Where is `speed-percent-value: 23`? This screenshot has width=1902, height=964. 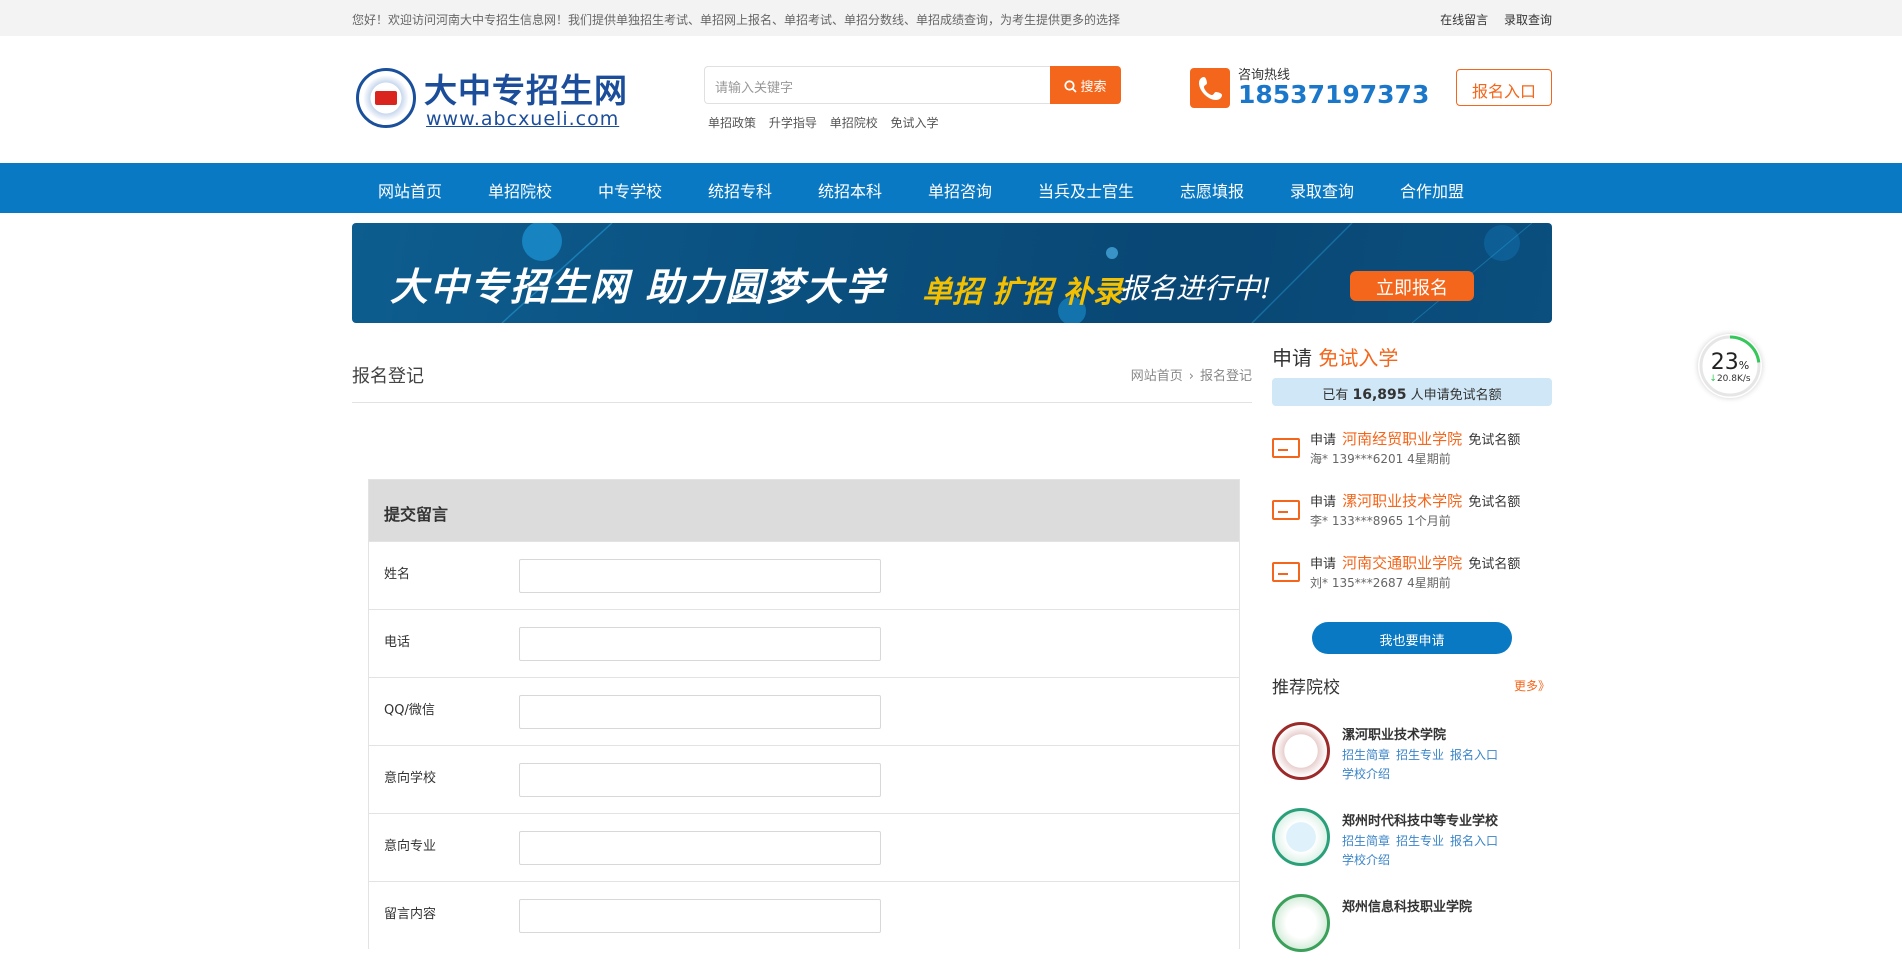 speed-percent-value: 23 is located at coordinates (1724, 362).